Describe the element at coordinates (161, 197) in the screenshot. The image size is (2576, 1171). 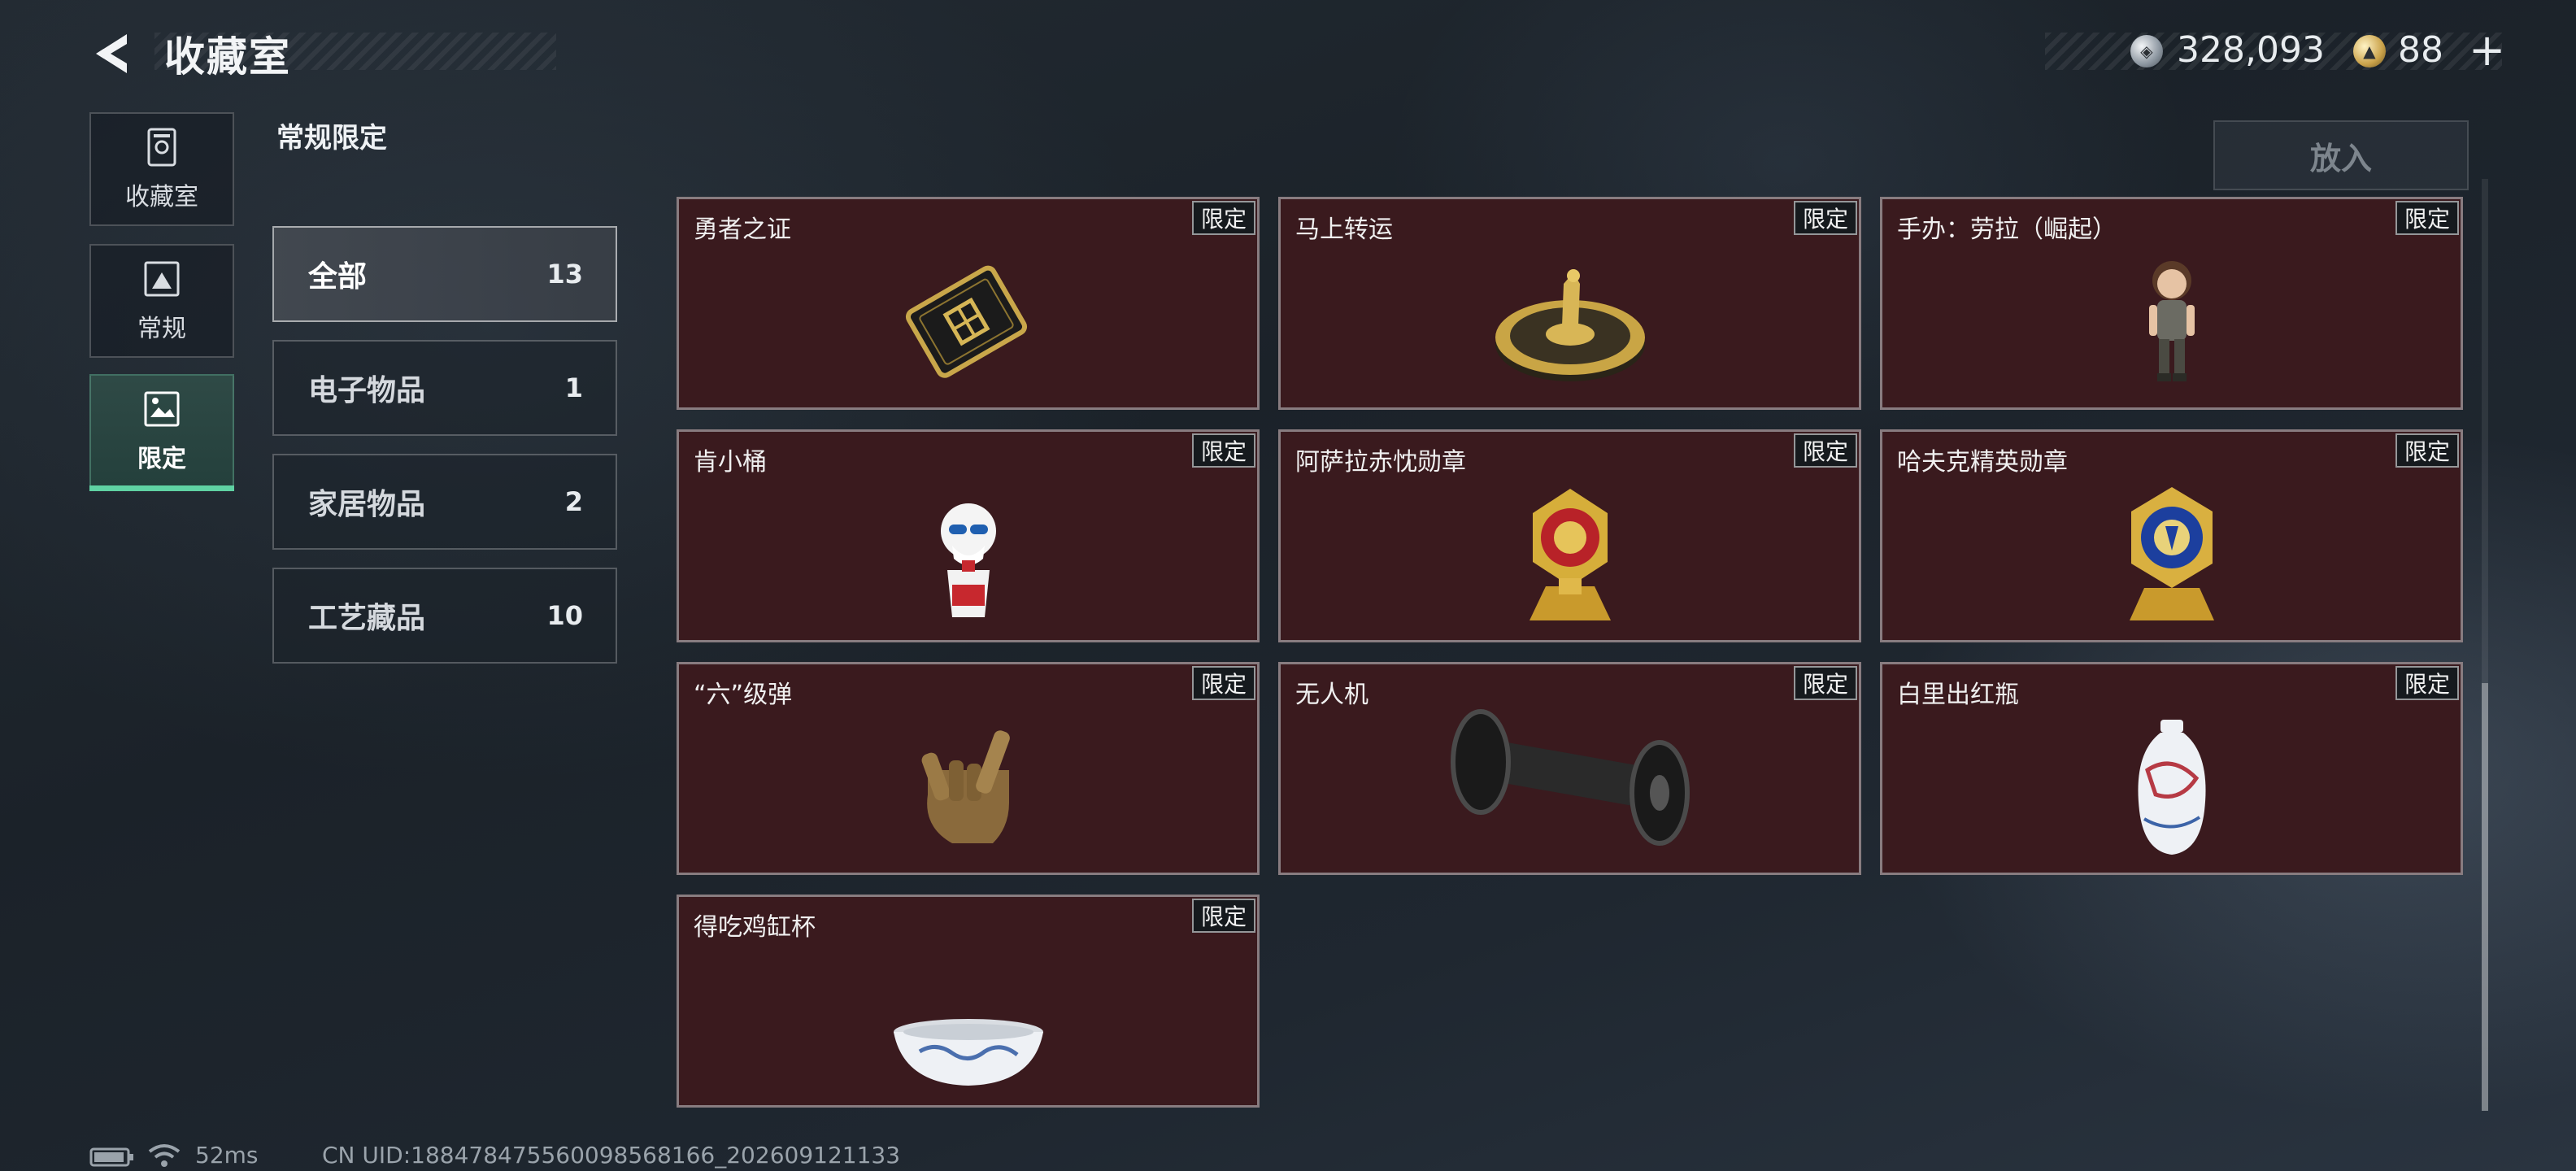
I see `nav-label-vault: 收藏室` at that location.